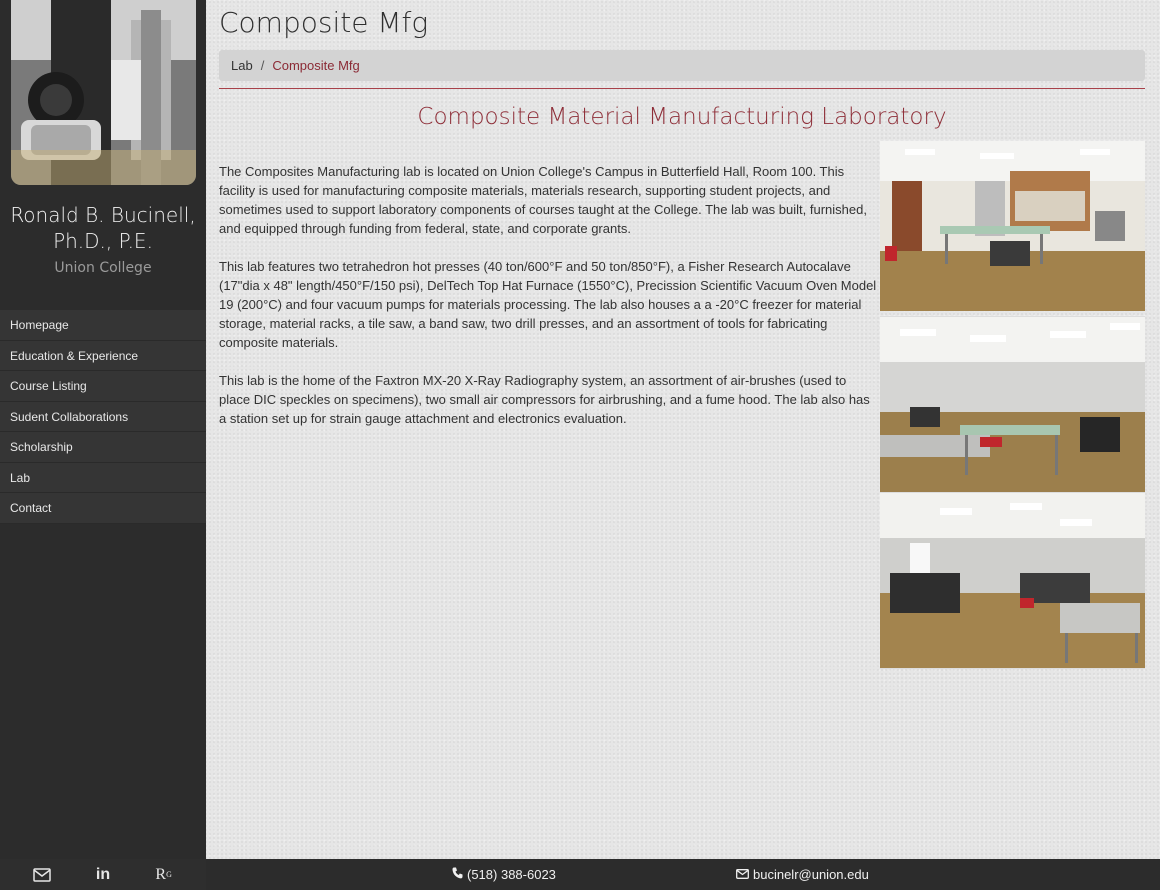 This screenshot has height=890, width=1160. I want to click on footer-bar: (518) 388-6023 bucinelr@union.edu, so click(683, 874).